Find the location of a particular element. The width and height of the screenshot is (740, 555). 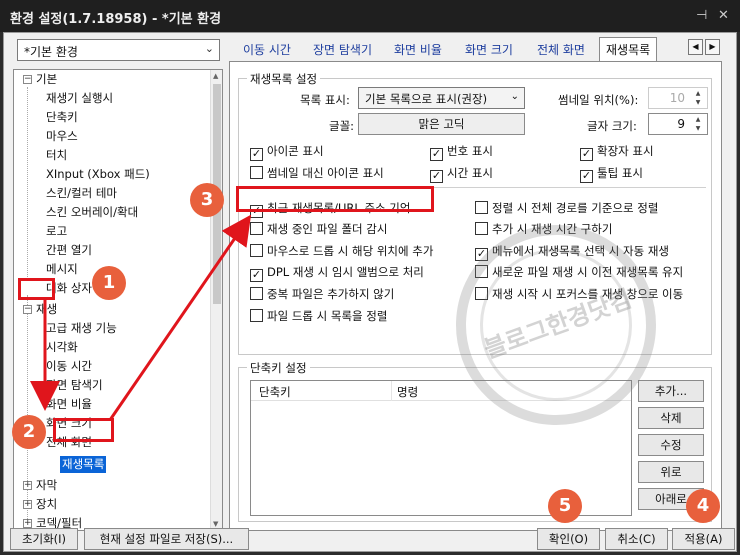

tree-item: 단축키 is located at coordinates (62, 117).